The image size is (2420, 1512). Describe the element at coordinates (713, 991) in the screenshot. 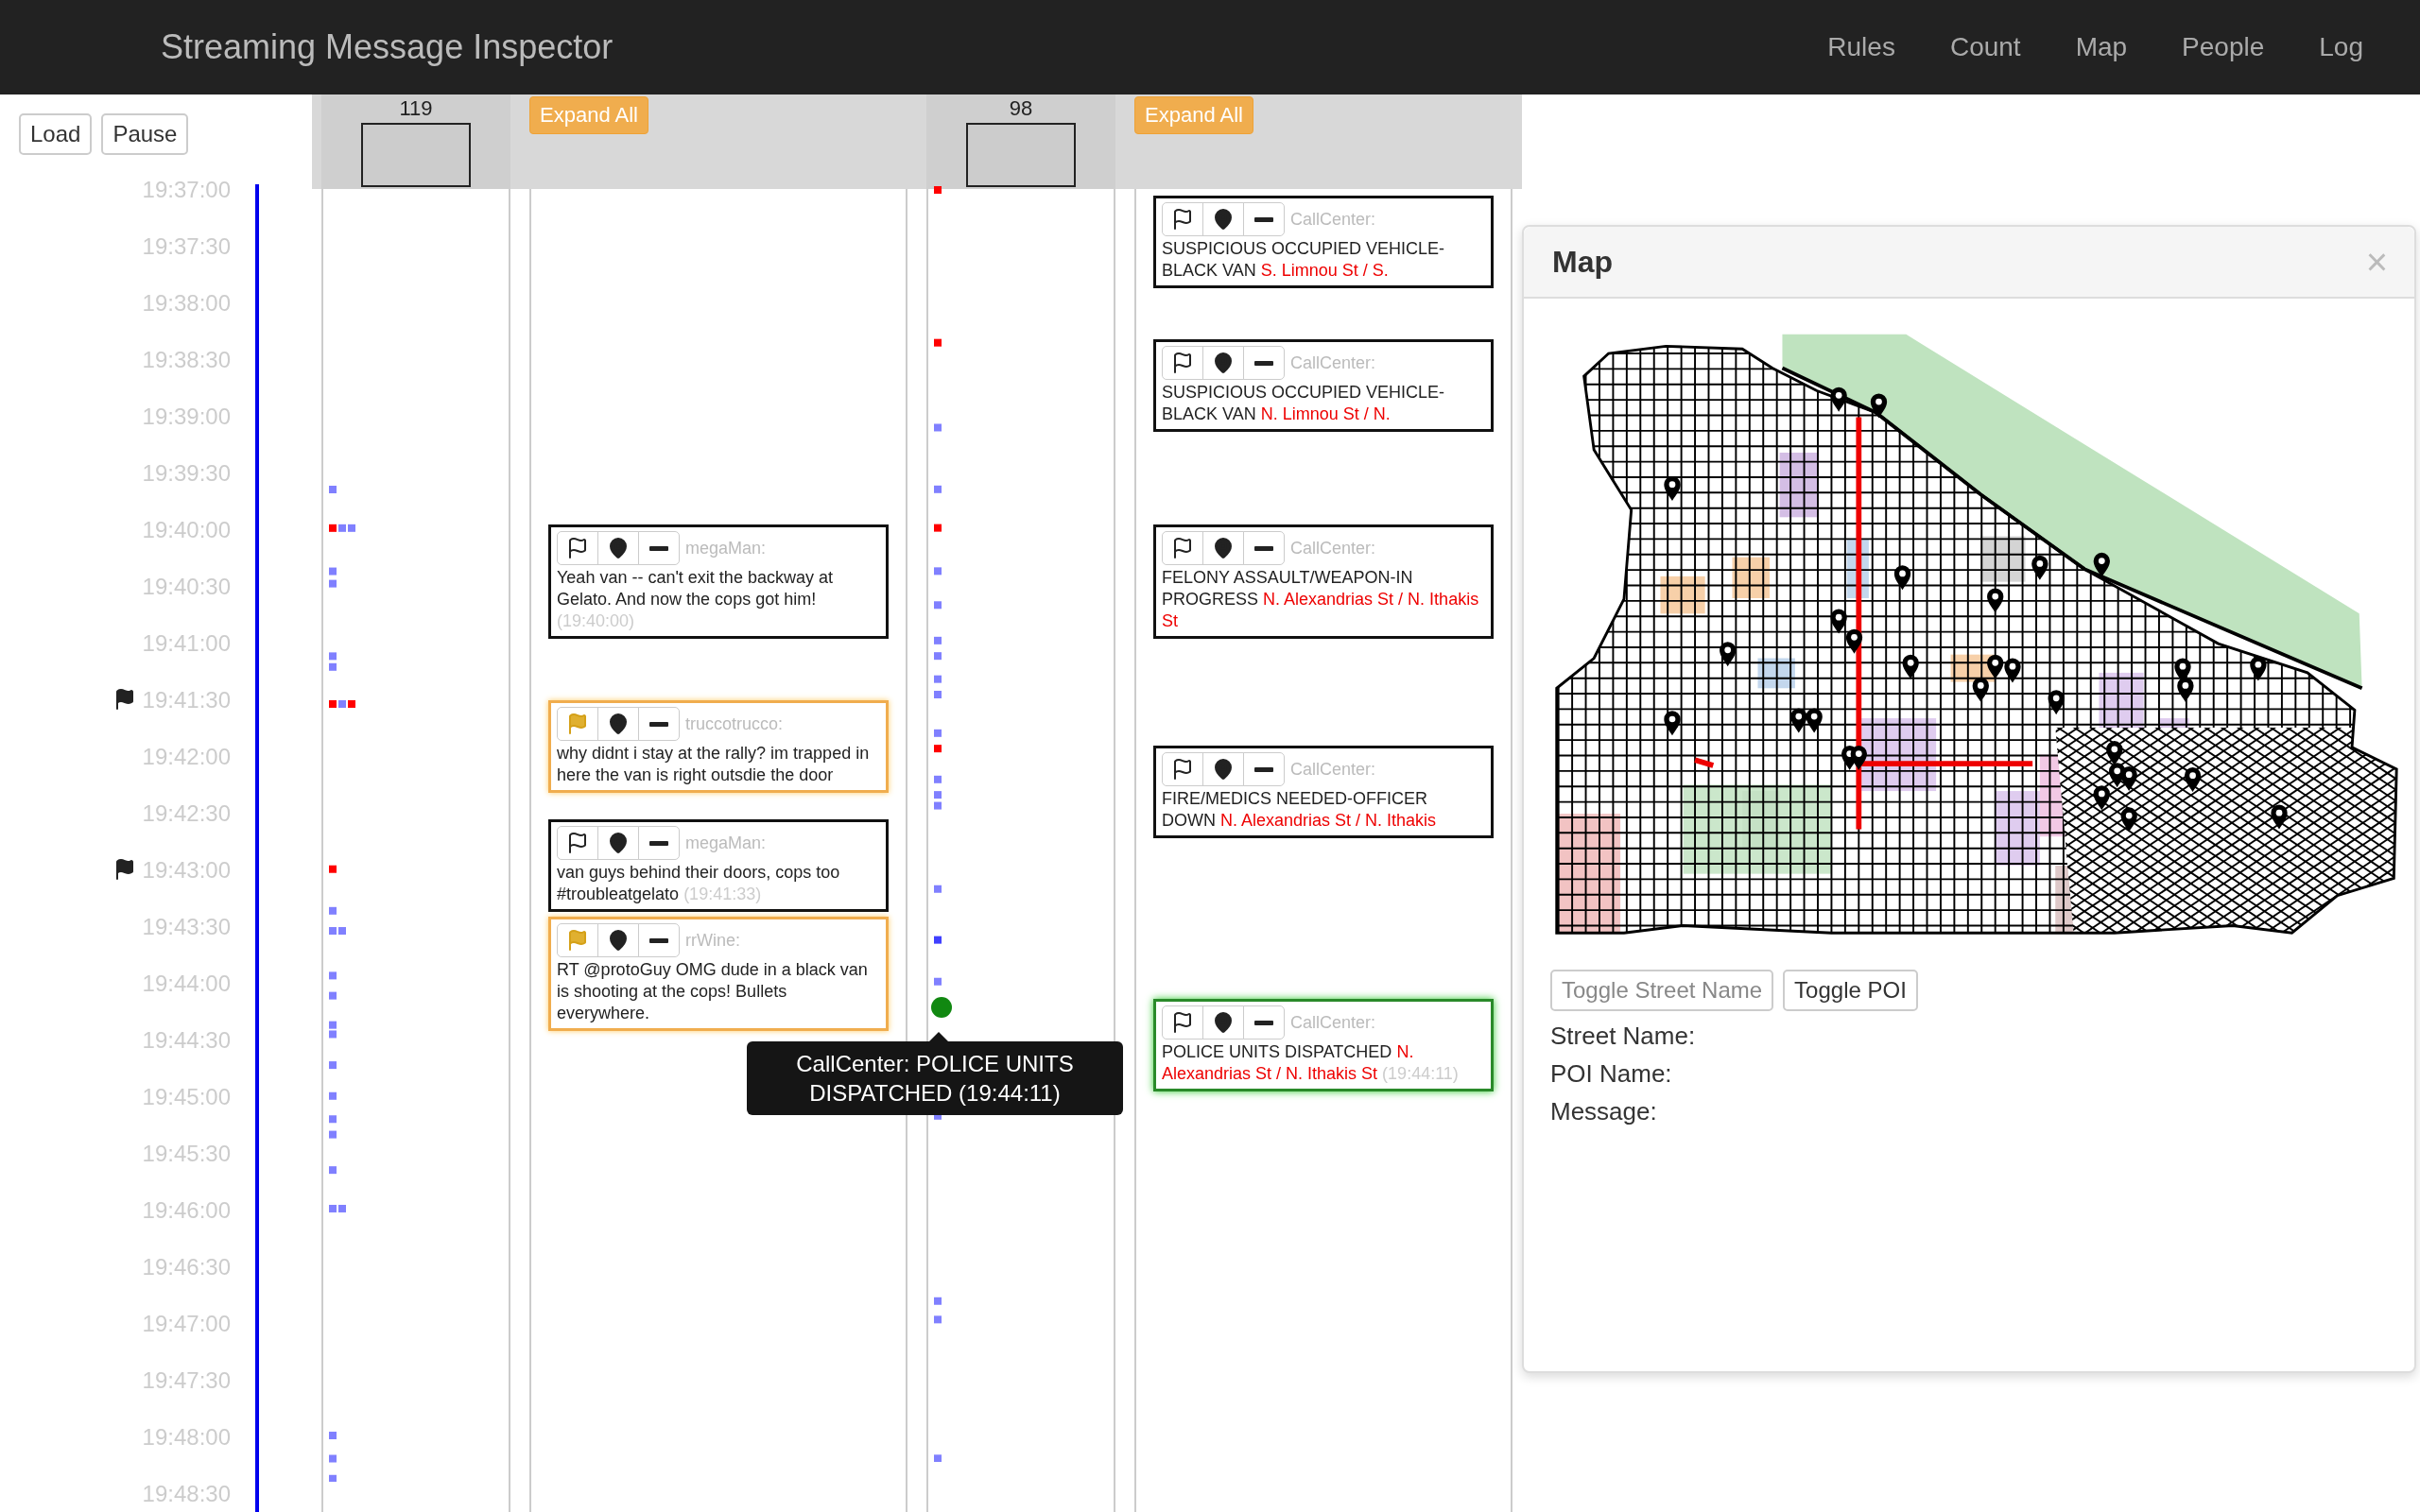

I see `message-text: RT @protoGuy OMG dude in a black van is shooting at the cops! Bullets everywhere.` at that location.